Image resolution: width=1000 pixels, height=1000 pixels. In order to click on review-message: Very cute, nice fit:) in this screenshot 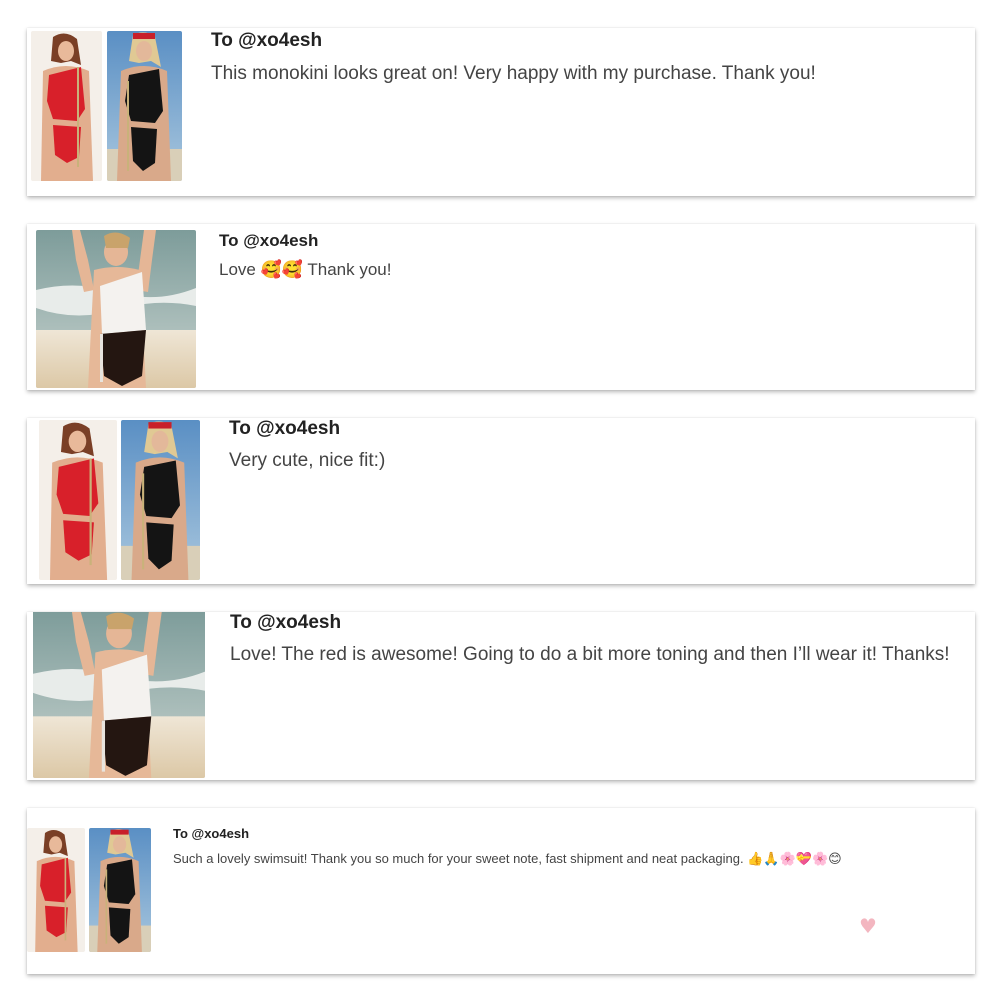, I will do `click(307, 460)`.